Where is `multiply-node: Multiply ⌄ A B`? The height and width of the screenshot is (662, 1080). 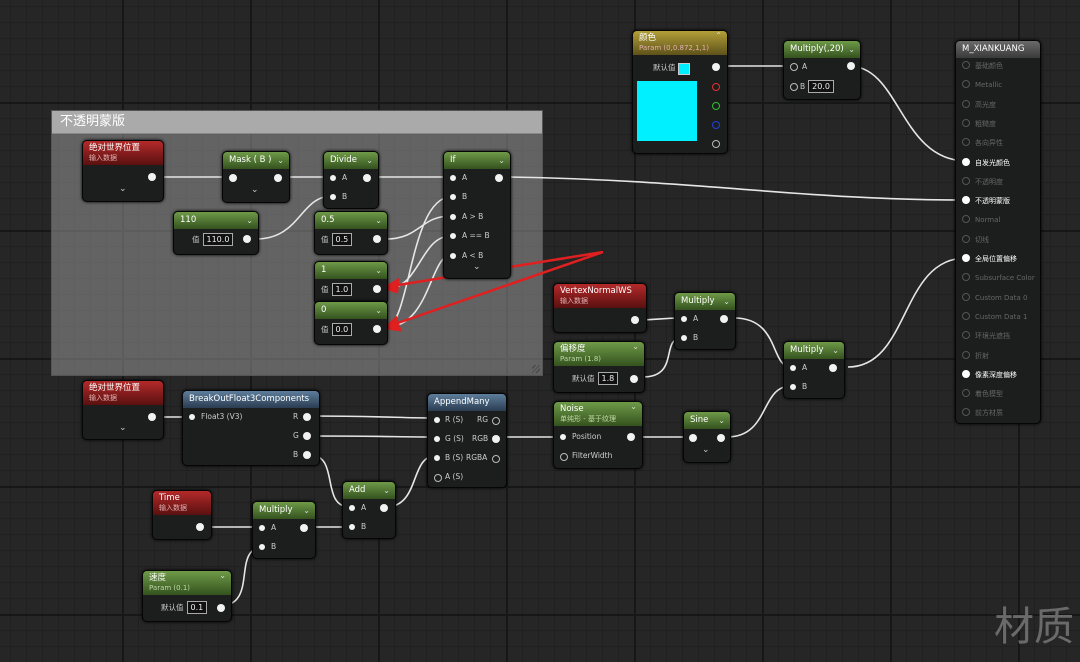
multiply-node: Multiply ⌄ A B is located at coordinates (705, 321).